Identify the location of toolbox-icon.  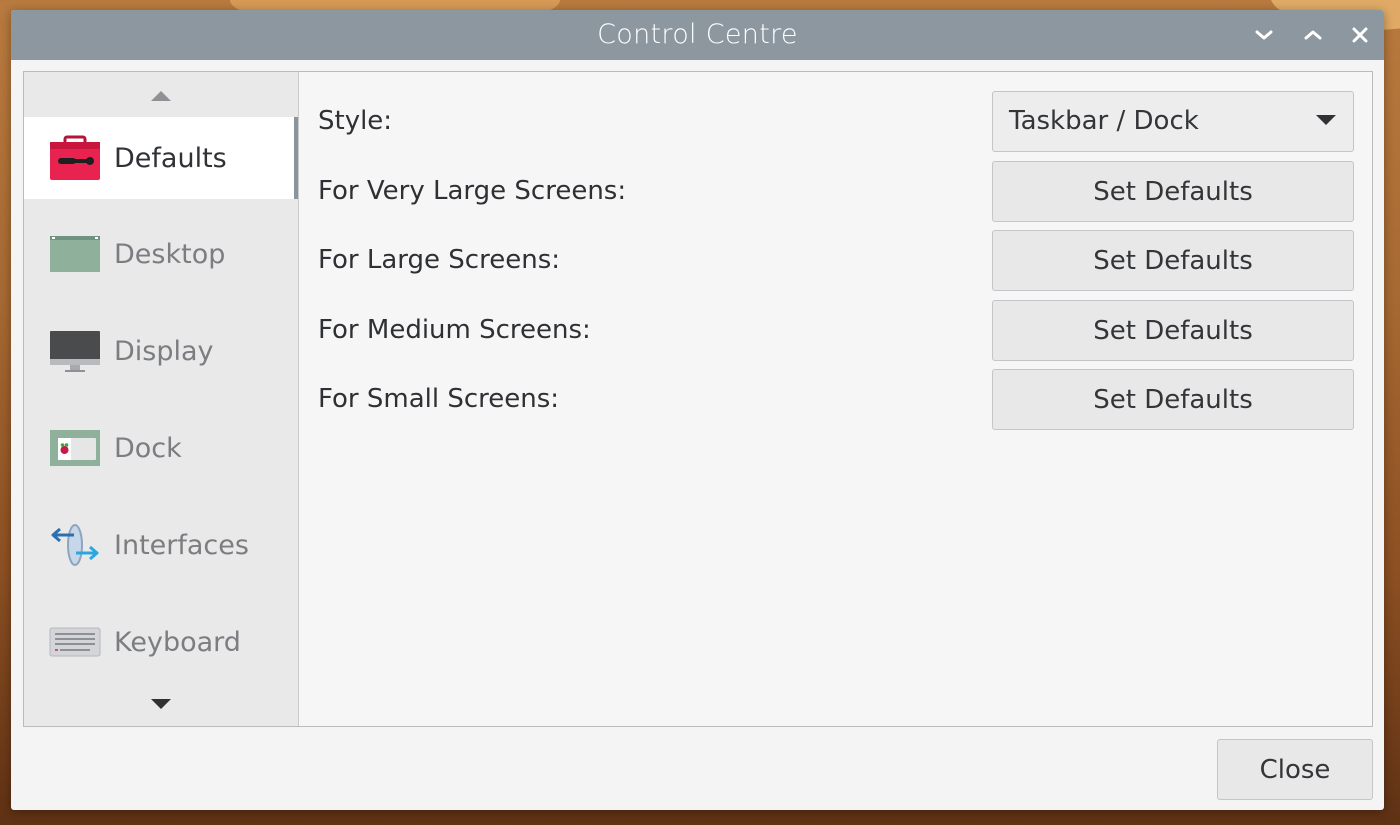
(75, 157).